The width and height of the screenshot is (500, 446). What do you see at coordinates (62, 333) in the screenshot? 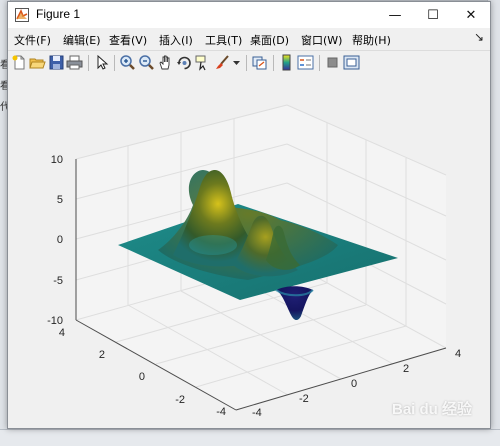
I see `y-tick-label: 4` at bounding box center [62, 333].